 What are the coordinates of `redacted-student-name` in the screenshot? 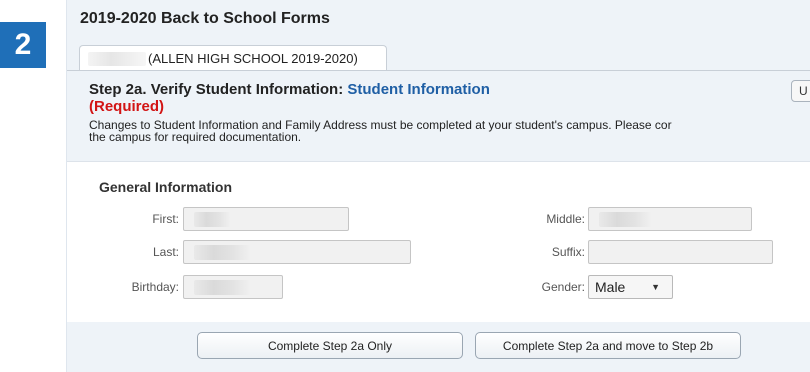 It's located at (117, 58).